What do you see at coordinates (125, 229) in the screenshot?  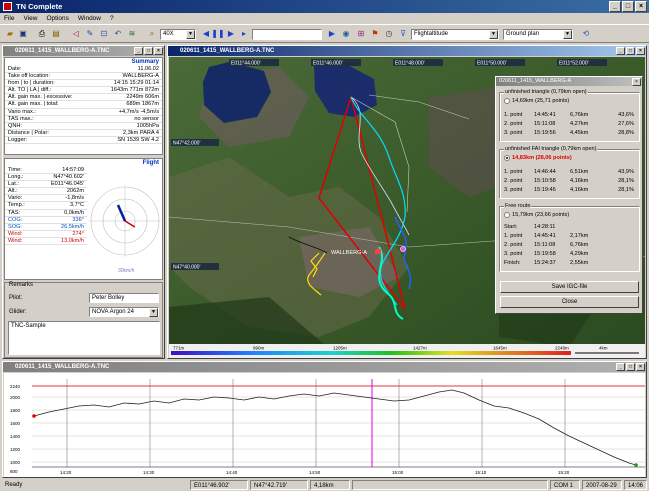 I see `wind-compass: 30km/h` at bounding box center [125, 229].